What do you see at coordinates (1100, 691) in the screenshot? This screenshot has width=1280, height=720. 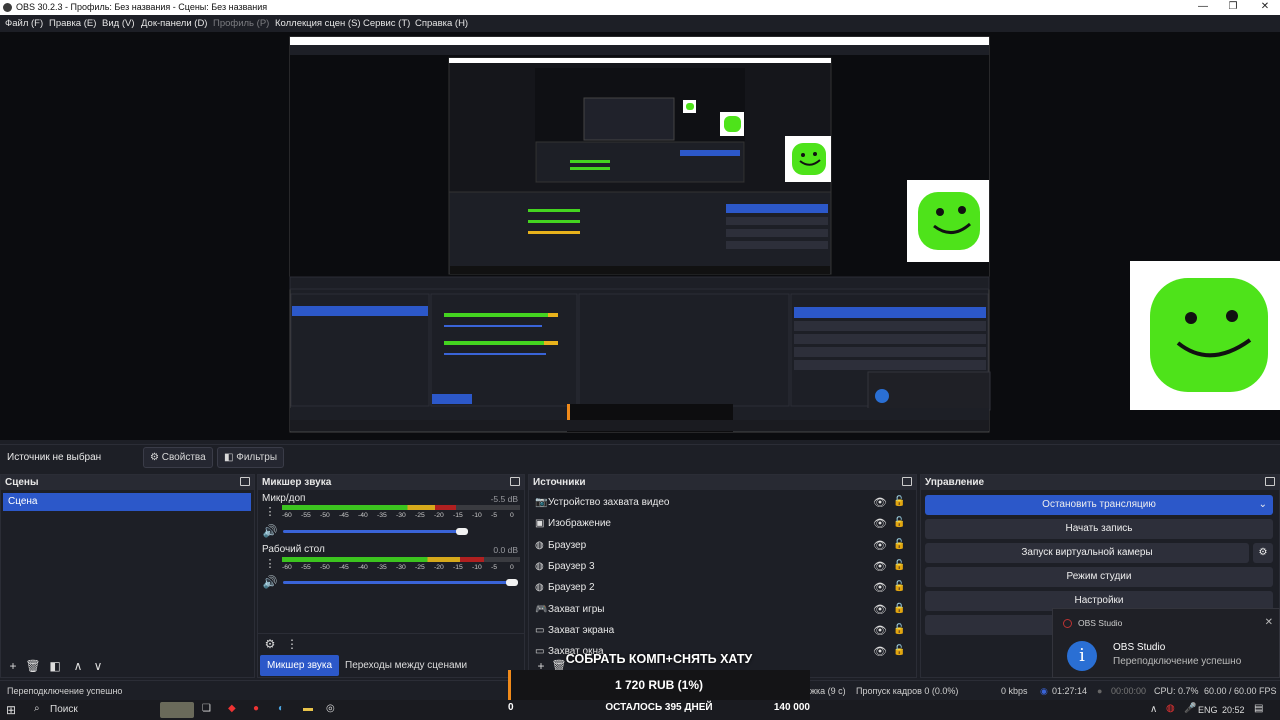 I see `record-icon: ●` at bounding box center [1100, 691].